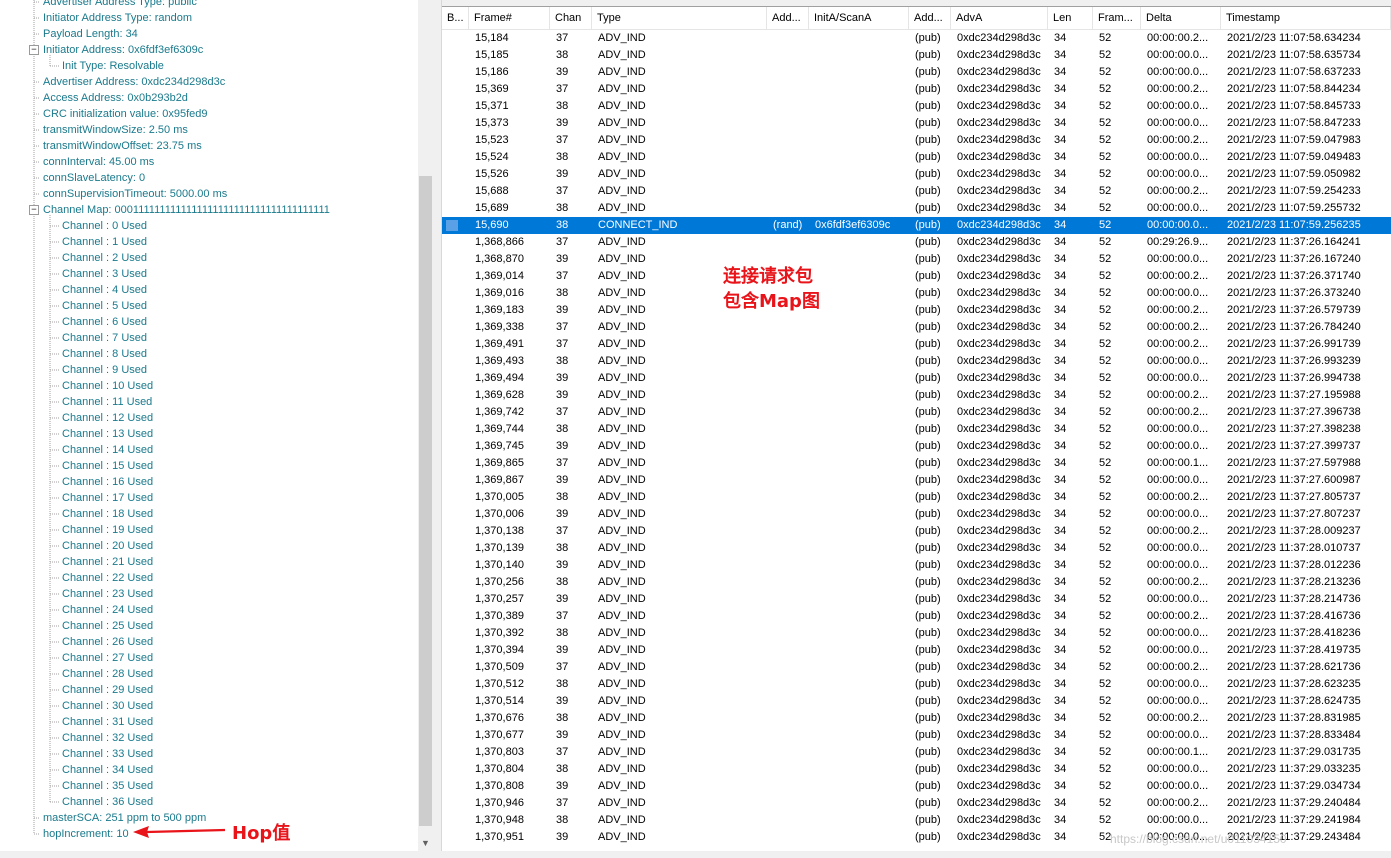 The image size is (1391, 858). What do you see at coordinates (425, 501) in the screenshot?
I see `scrollbar-thumb` at bounding box center [425, 501].